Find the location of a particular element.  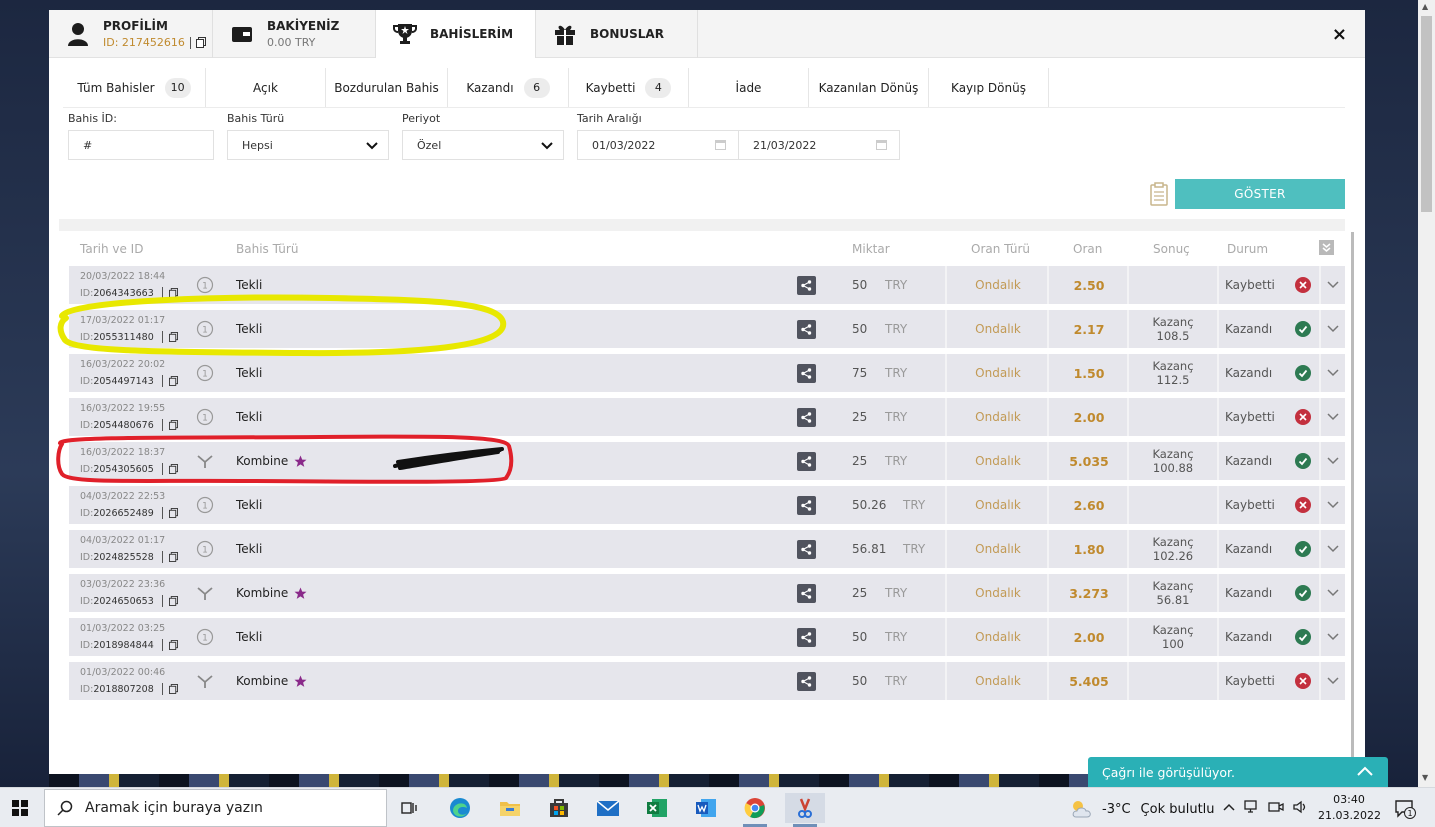

tab-bonuses: BONUSLAR is located at coordinates (617, 34).